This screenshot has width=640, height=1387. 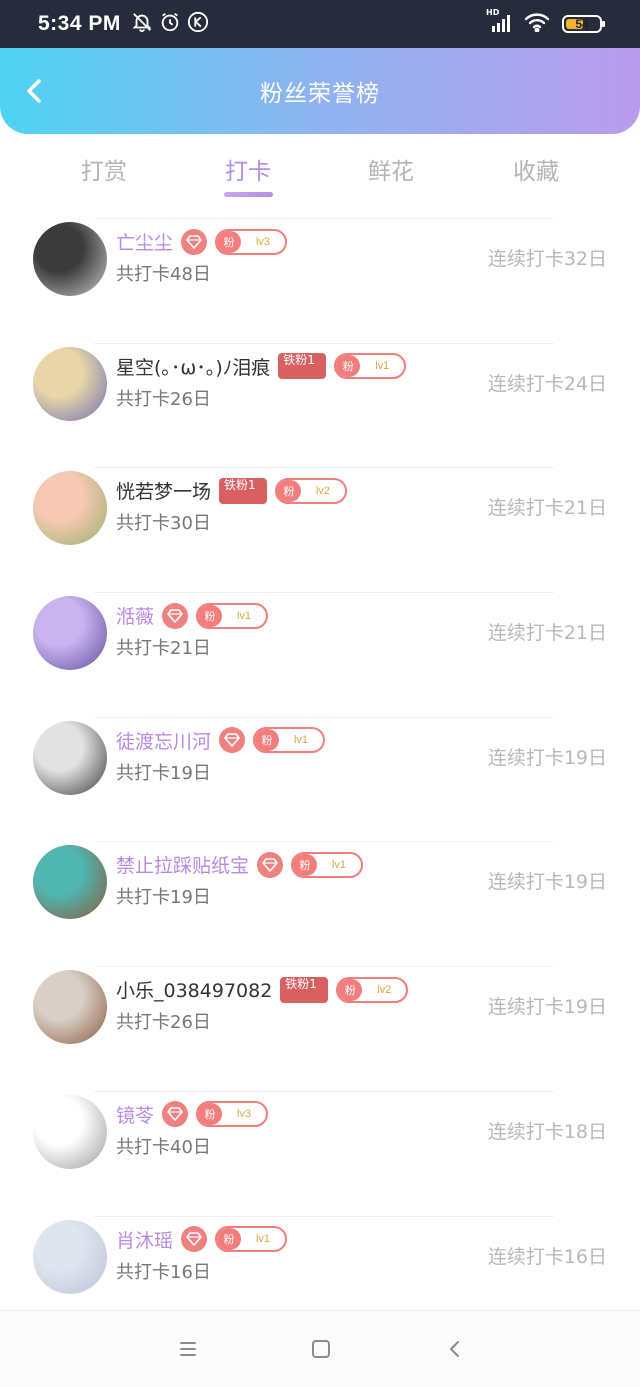 I want to click on back-nav-button, so click(x=455, y=1349).